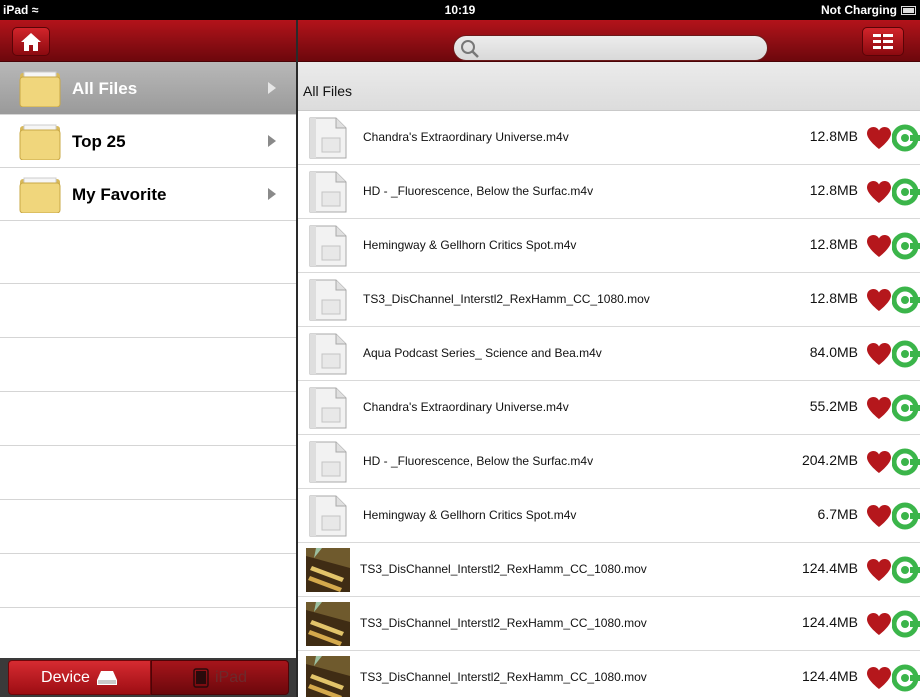 The image size is (920, 697). Describe the element at coordinates (65, 677) in the screenshot. I see `device-toggle-label: Device` at that location.